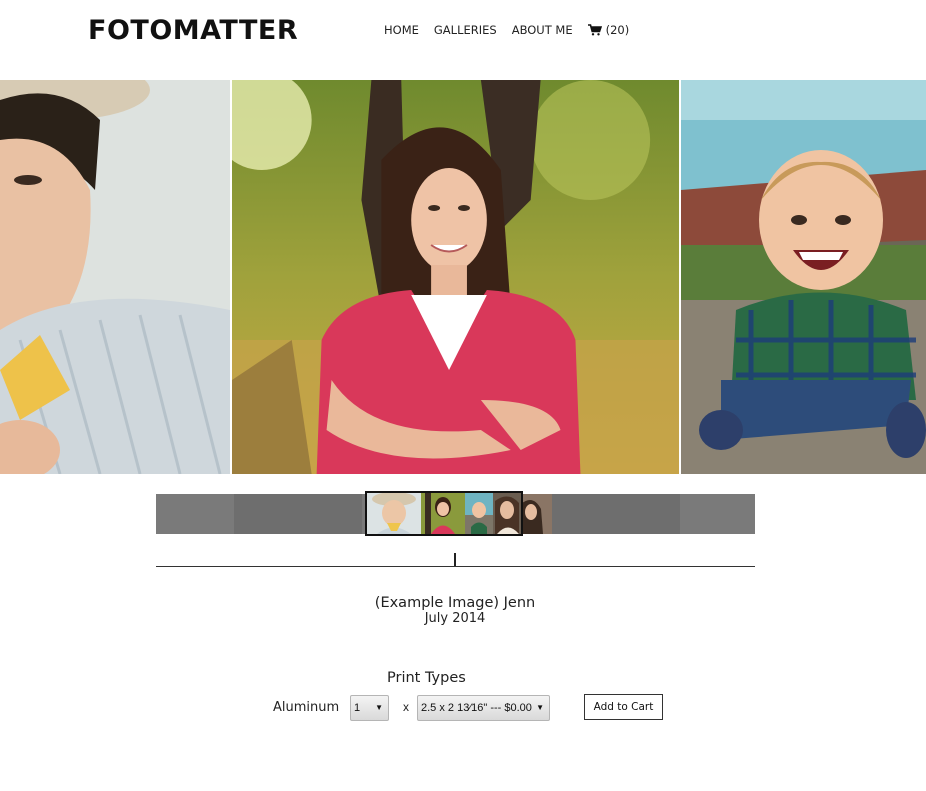 The width and height of the screenshot is (926, 791). I want to click on thumbnail-boy-hat, so click(394, 513).